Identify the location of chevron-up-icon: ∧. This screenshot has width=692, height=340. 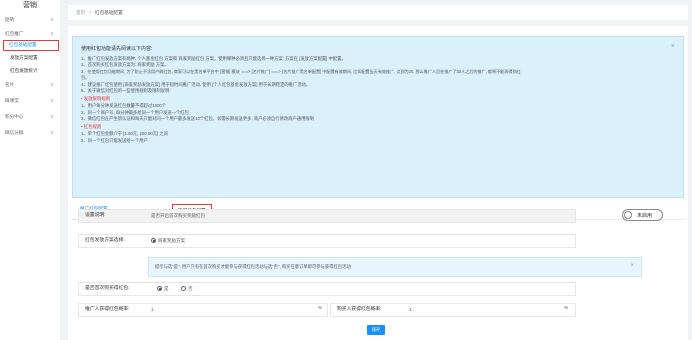
(52, 34).